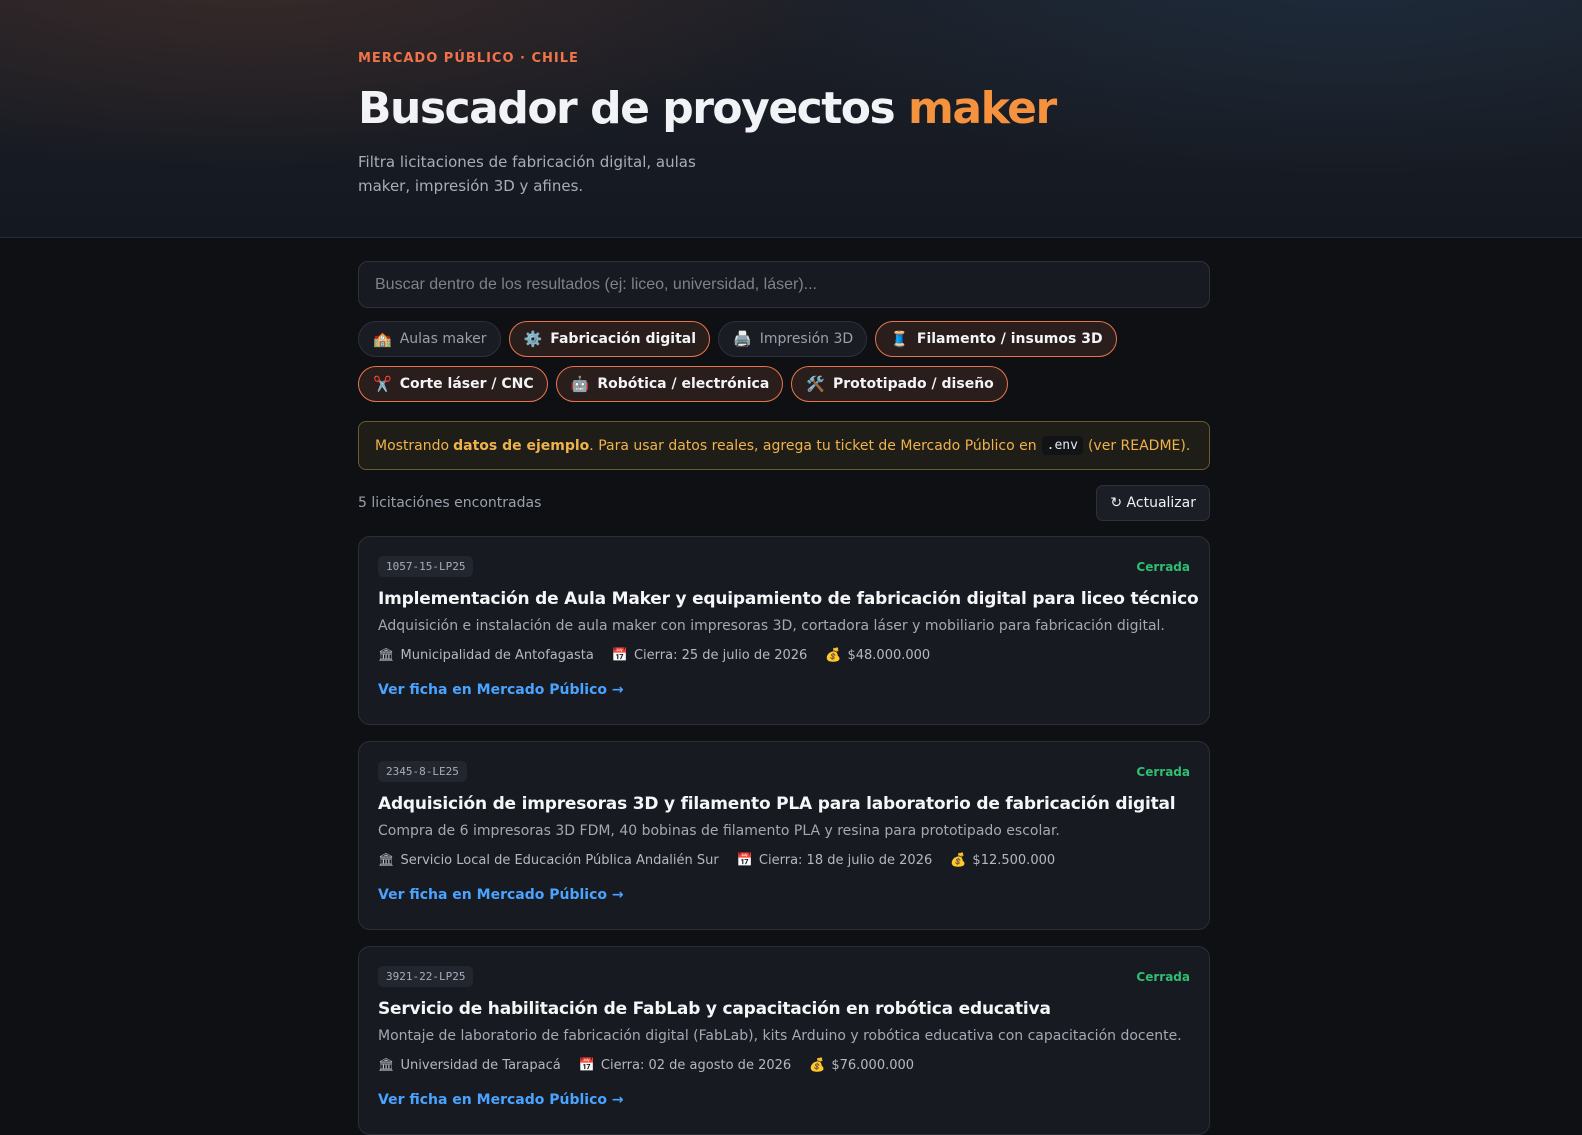  I want to click on thread-icon: 🧵, so click(899, 338).